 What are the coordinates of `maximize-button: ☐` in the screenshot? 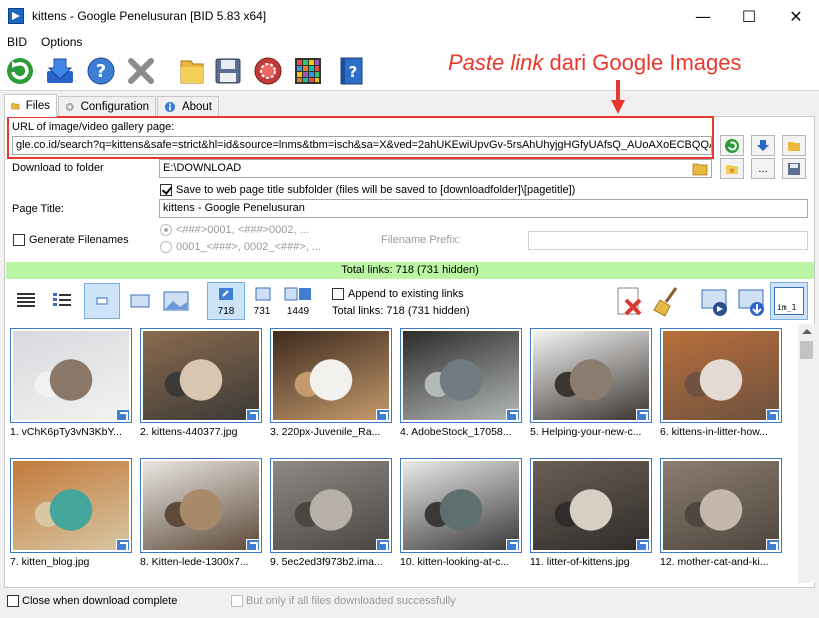 It's located at (749, 16).